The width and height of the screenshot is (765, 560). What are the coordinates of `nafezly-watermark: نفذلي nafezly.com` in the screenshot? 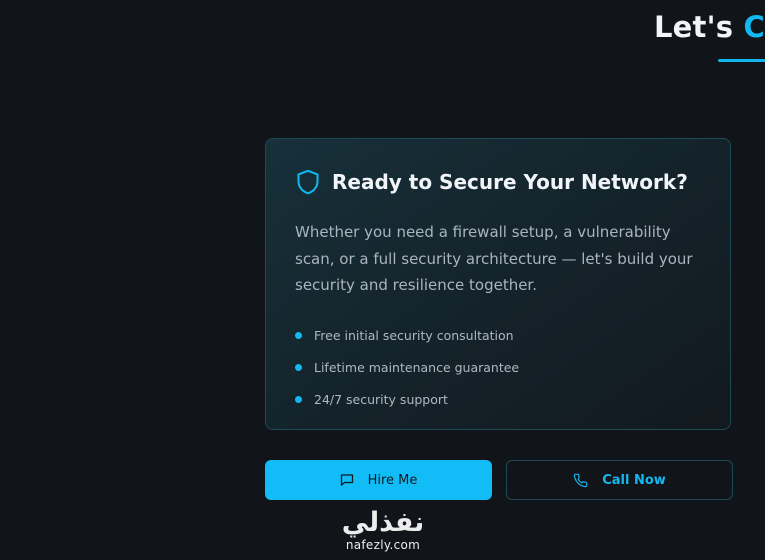 It's located at (383, 530).